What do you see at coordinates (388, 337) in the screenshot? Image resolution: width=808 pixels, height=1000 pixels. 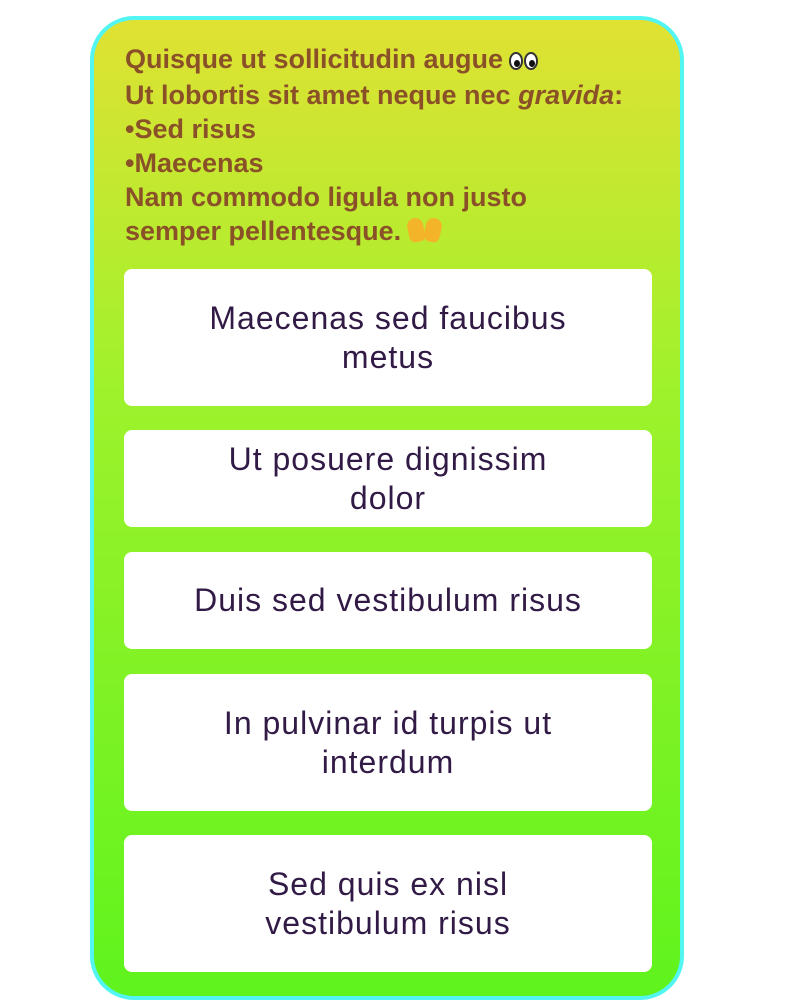 I see `answer-option-1: Maecenas sed faucibus metus` at bounding box center [388, 337].